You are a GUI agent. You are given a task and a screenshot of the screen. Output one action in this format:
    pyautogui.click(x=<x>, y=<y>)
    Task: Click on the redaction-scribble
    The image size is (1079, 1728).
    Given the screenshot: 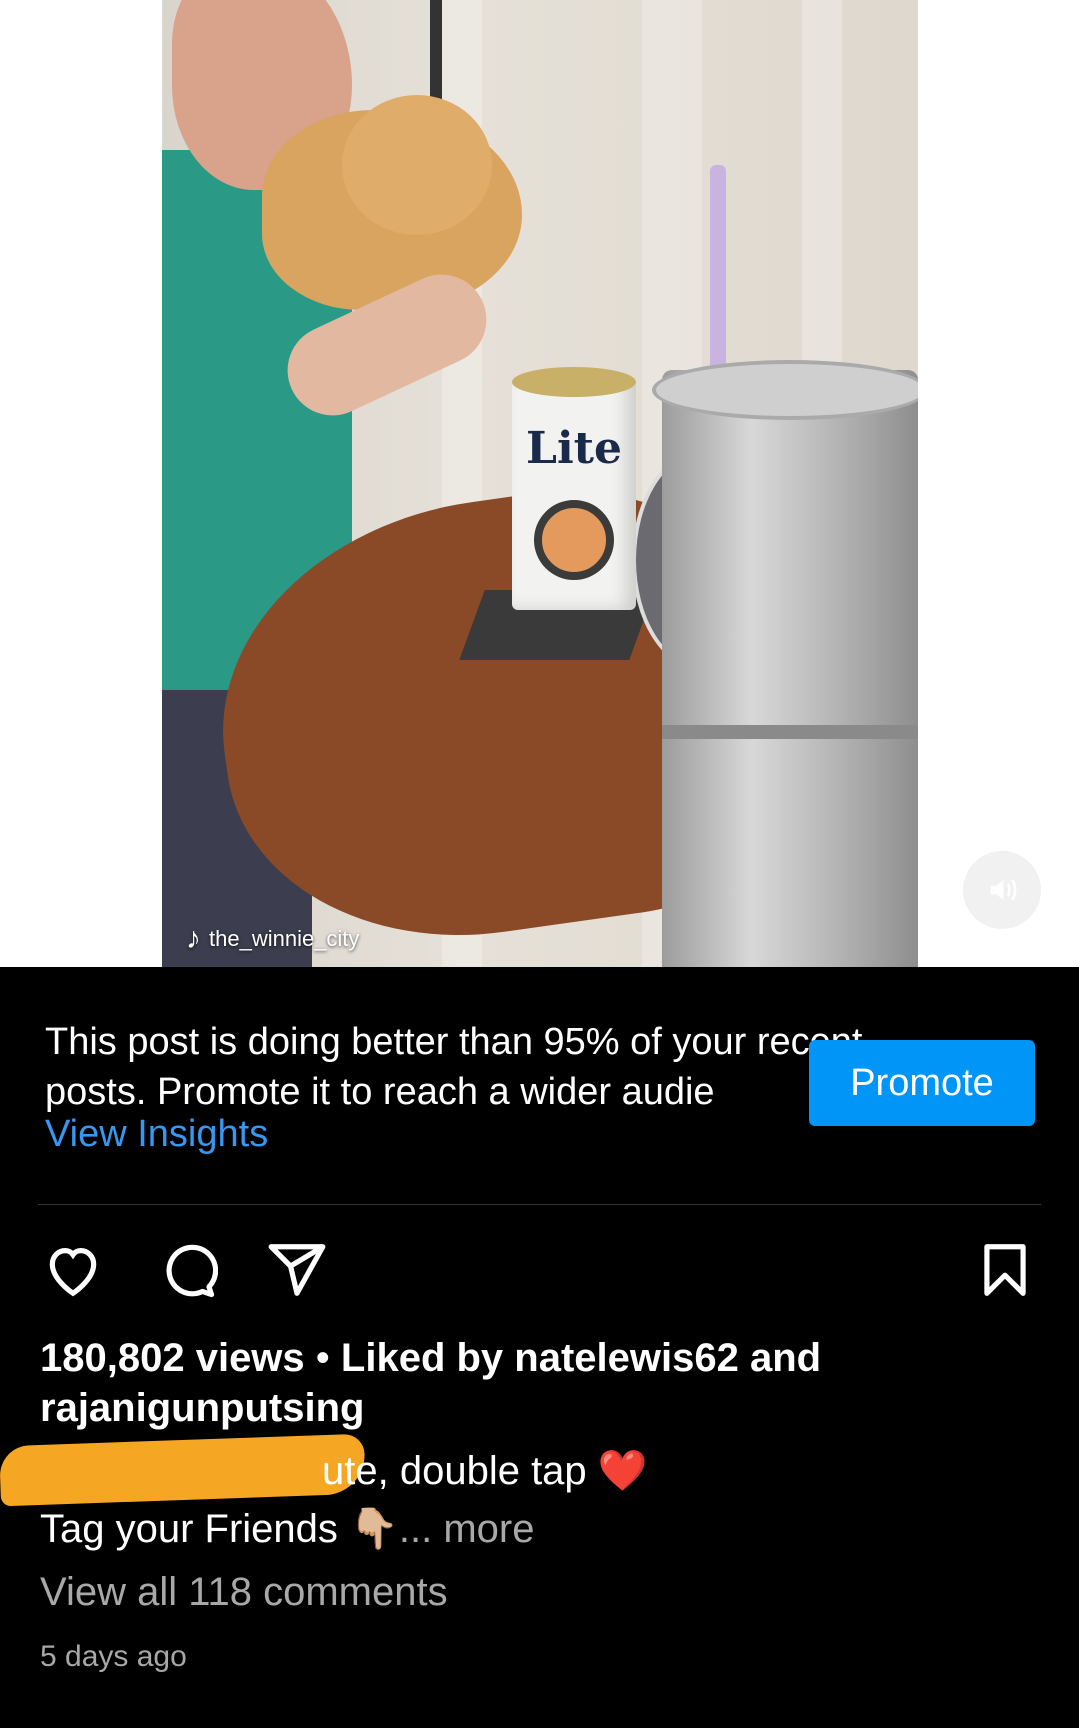 What is the action you would take?
    pyautogui.click(x=183, y=1470)
    